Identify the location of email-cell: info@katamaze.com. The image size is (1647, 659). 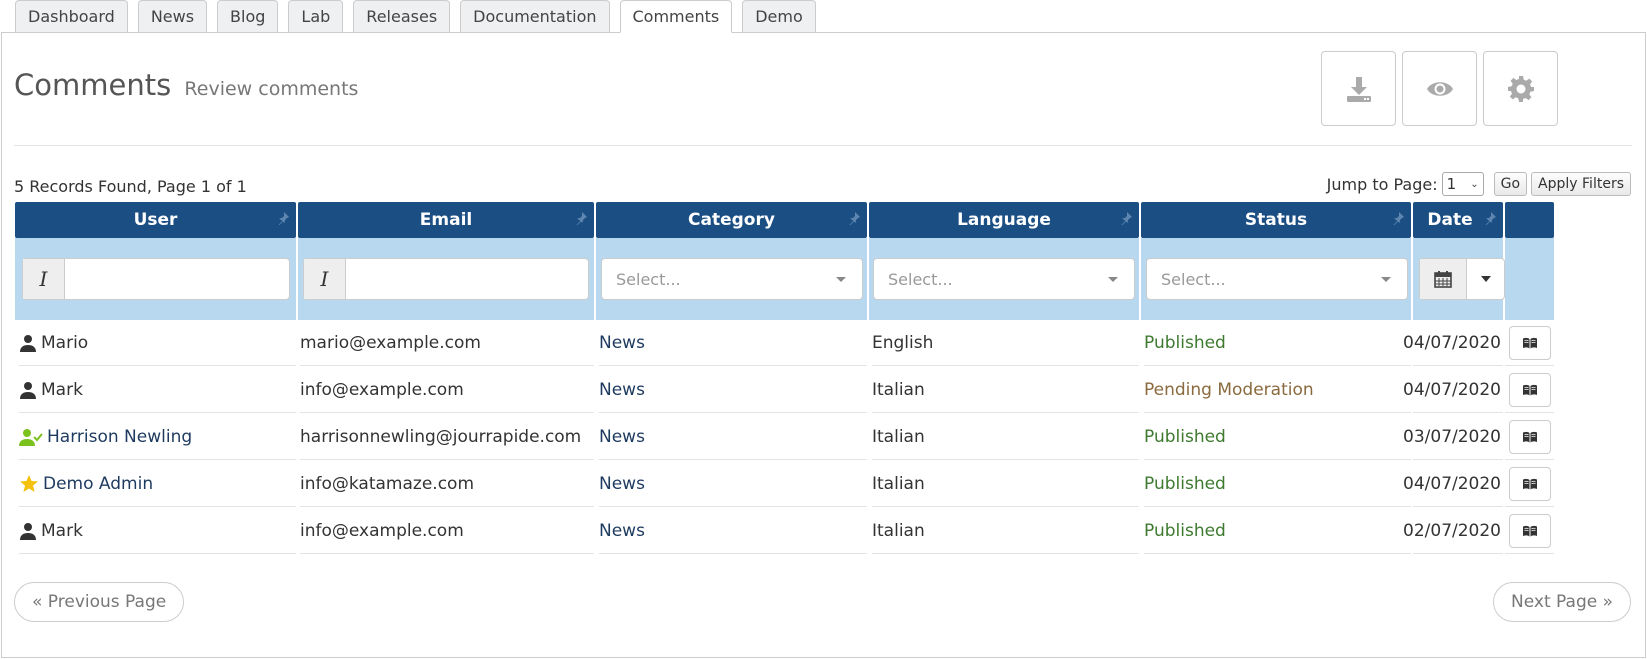
(447, 484).